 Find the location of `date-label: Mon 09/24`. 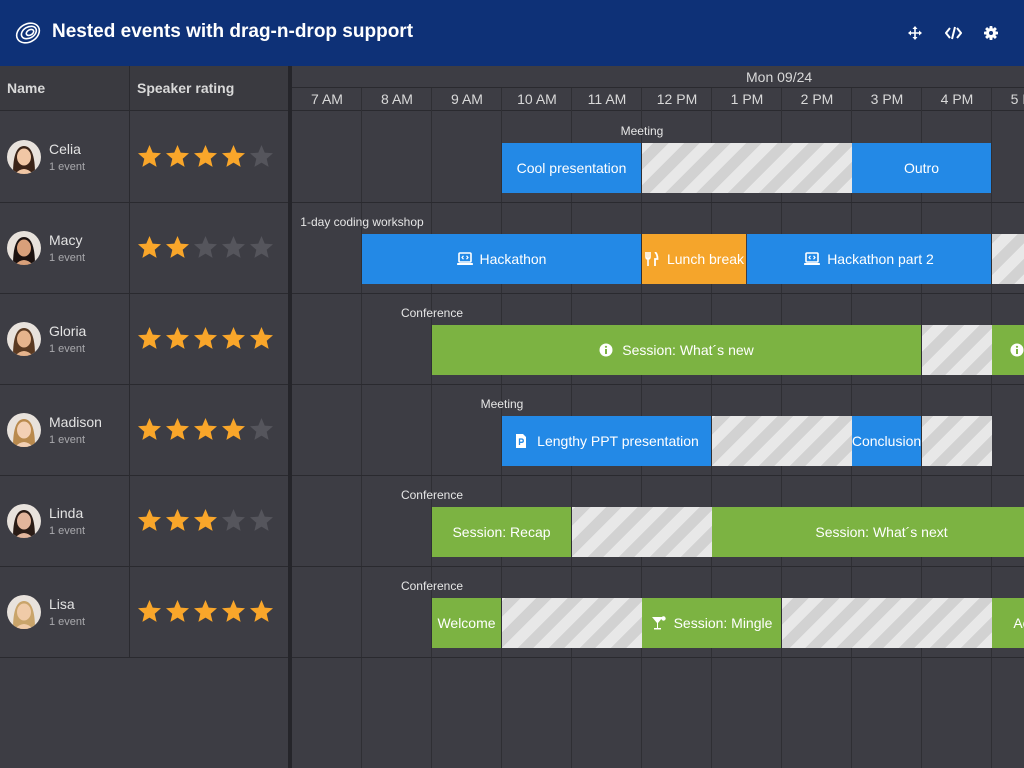

date-label: Mon 09/24 is located at coordinates (779, 77).